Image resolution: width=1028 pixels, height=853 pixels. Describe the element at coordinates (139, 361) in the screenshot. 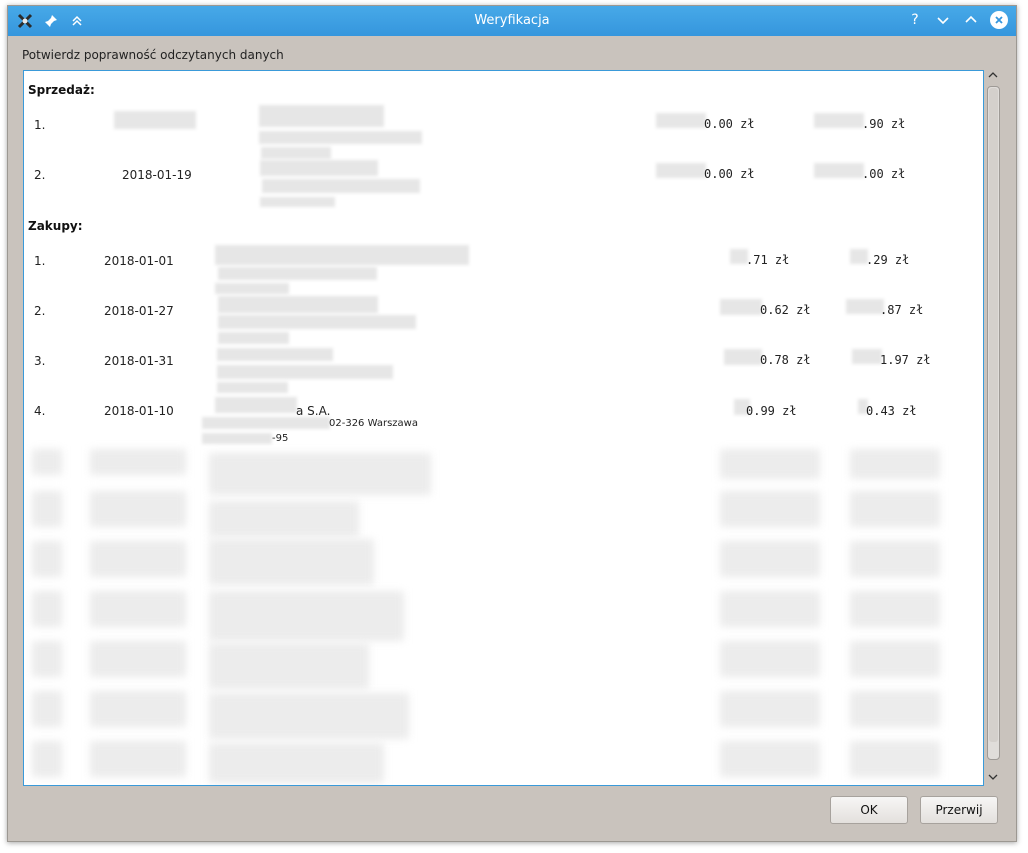

I see `purchases-row-3-date: 2018-01-31` at that location.